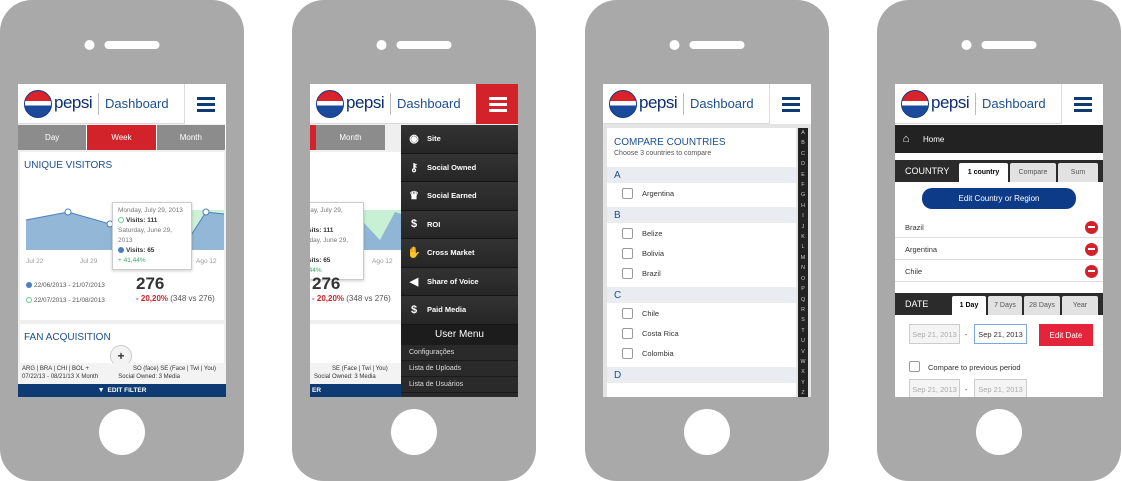 This screenshot has width=1122, height=481. What do you see at coordinates (803, 143) in the screenshot?
I see `alphabet-index-letter: B` at bounding box center [803, 143].